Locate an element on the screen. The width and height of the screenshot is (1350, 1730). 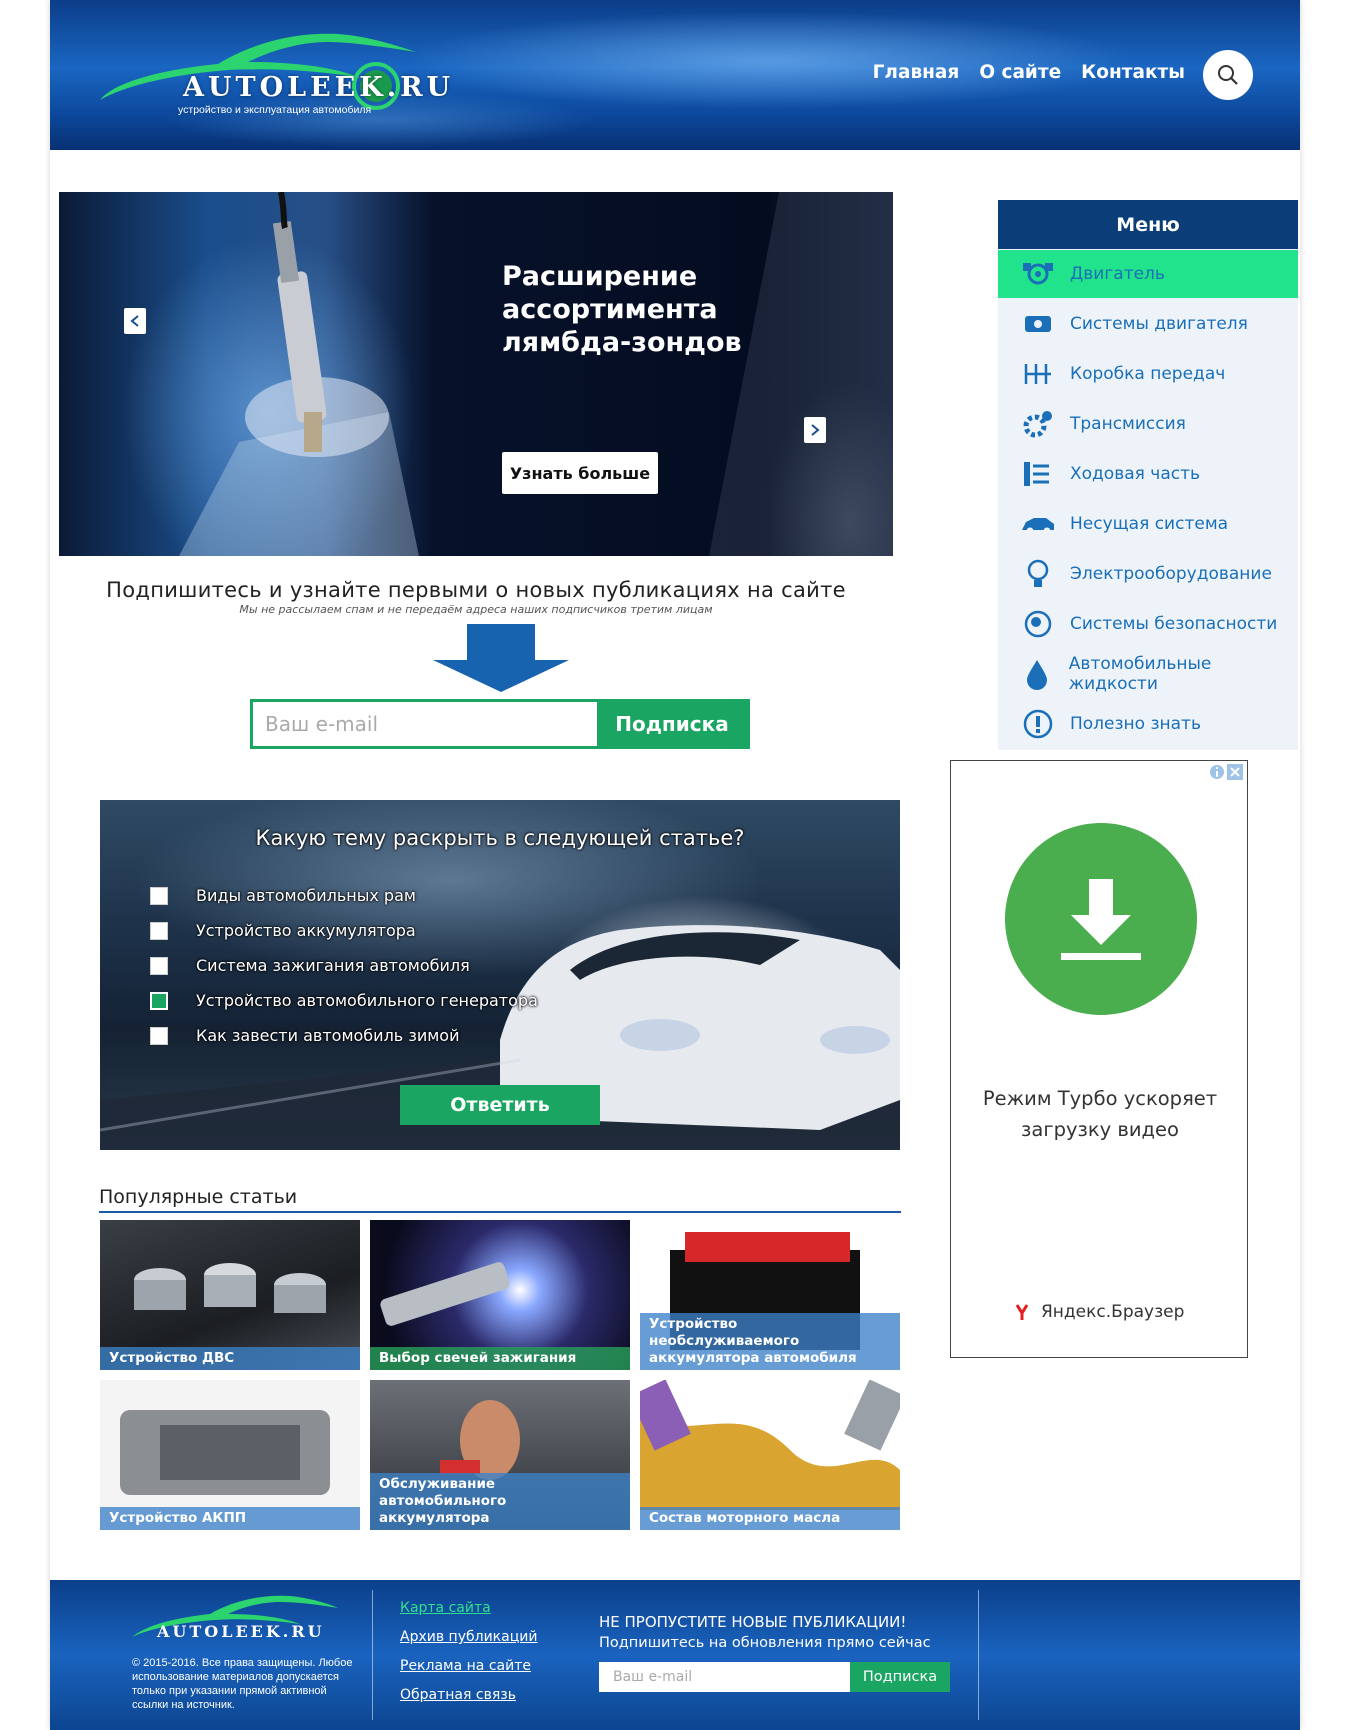
nav-contacts: Контакты is located at coordinates (1133, 72).